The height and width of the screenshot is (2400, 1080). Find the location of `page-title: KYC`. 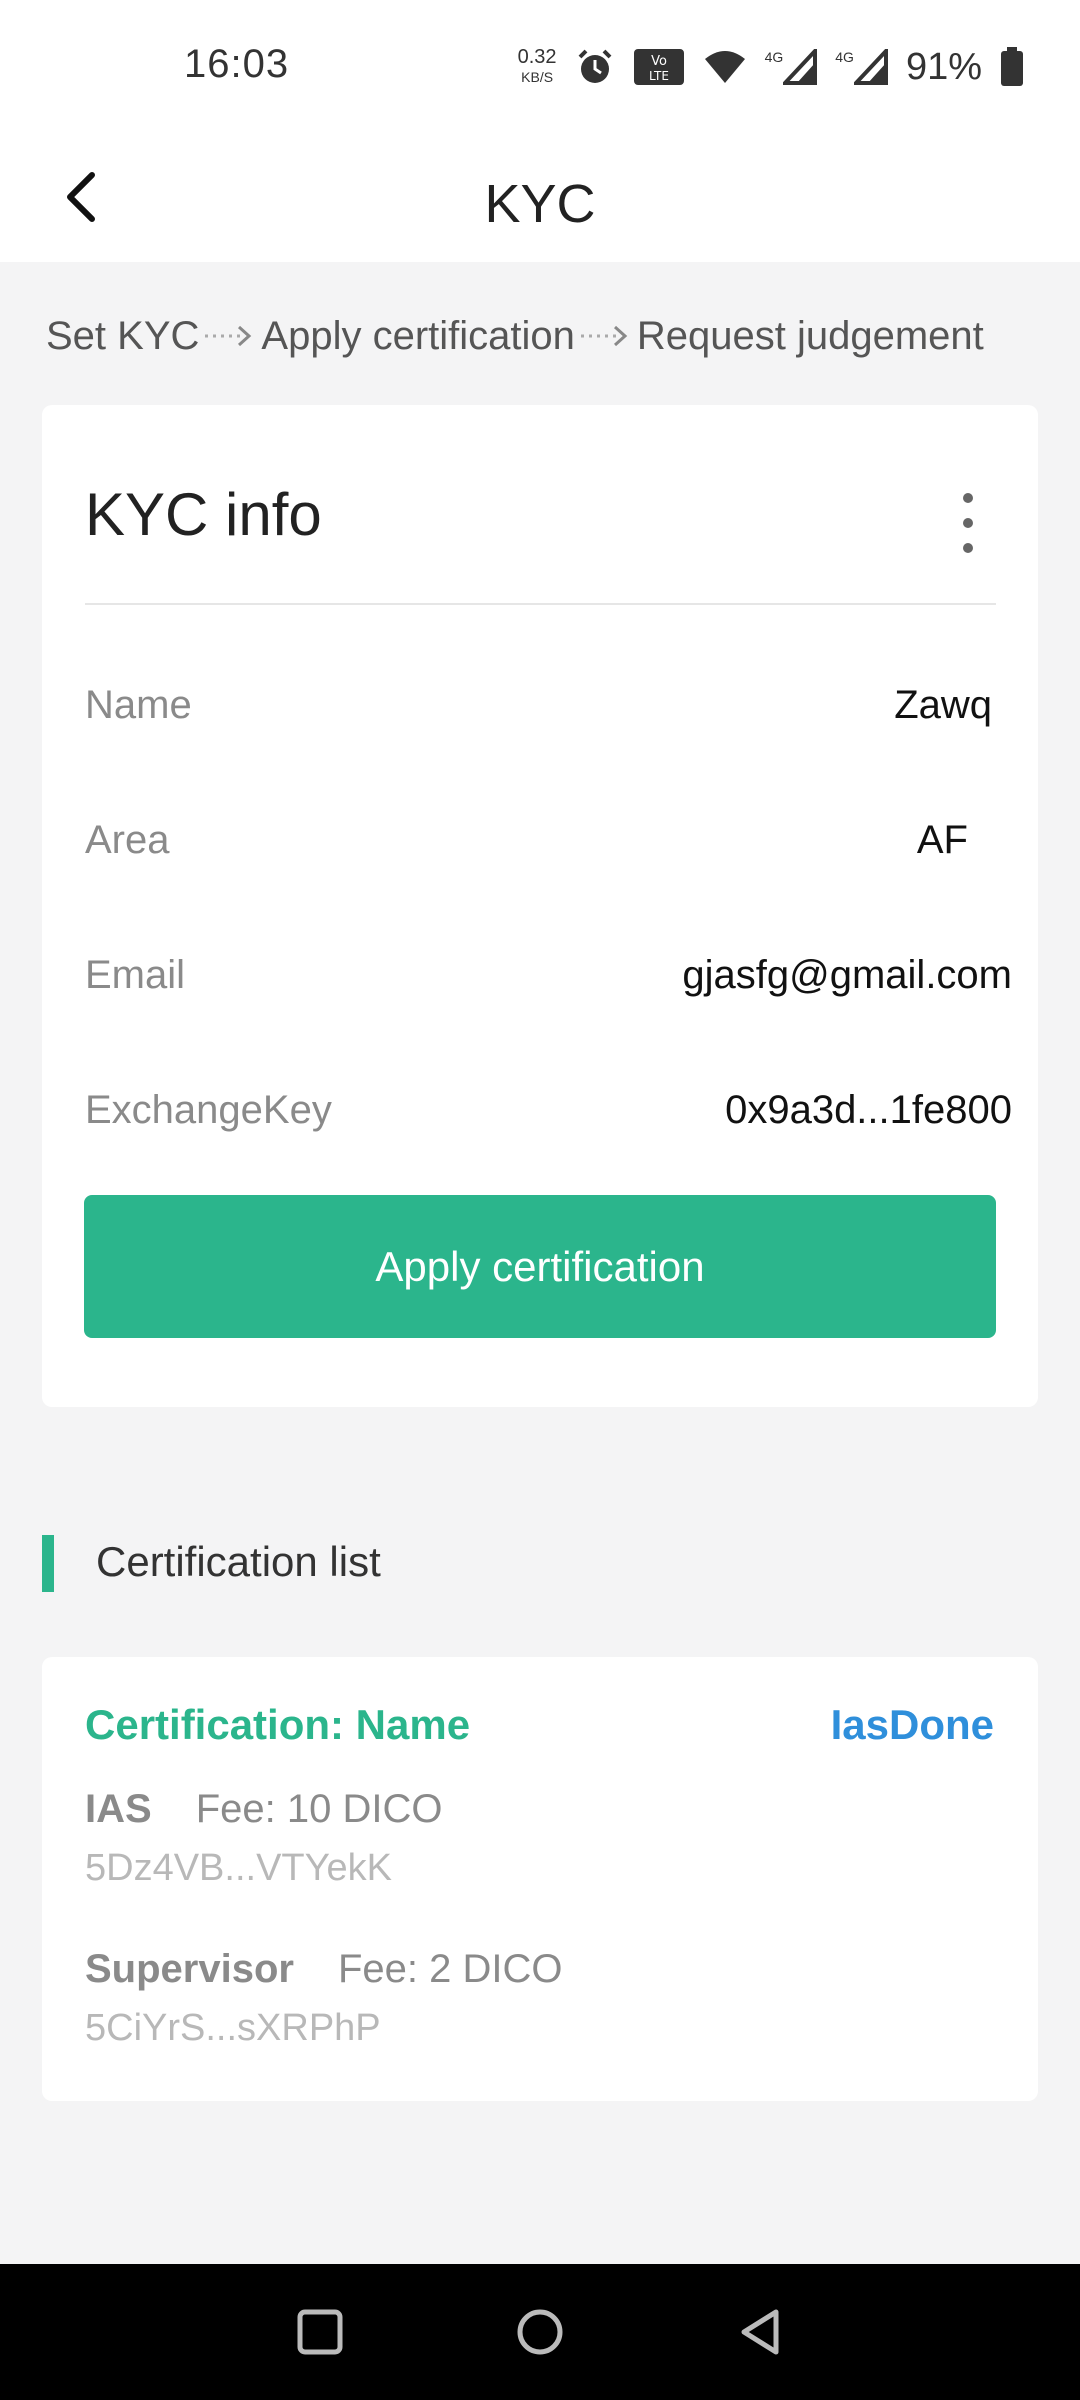

page-title: KYC is located at coordinates (540, 204).